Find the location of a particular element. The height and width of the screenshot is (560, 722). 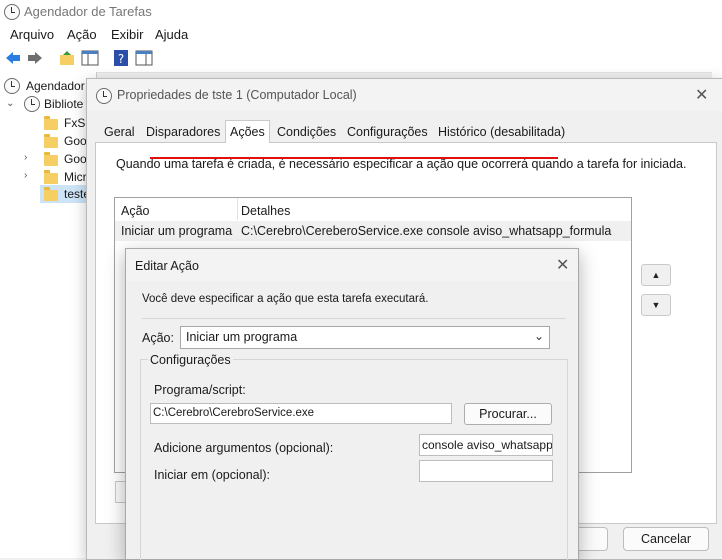

scheduler-clock-icon is located at coordinates (12, 86).